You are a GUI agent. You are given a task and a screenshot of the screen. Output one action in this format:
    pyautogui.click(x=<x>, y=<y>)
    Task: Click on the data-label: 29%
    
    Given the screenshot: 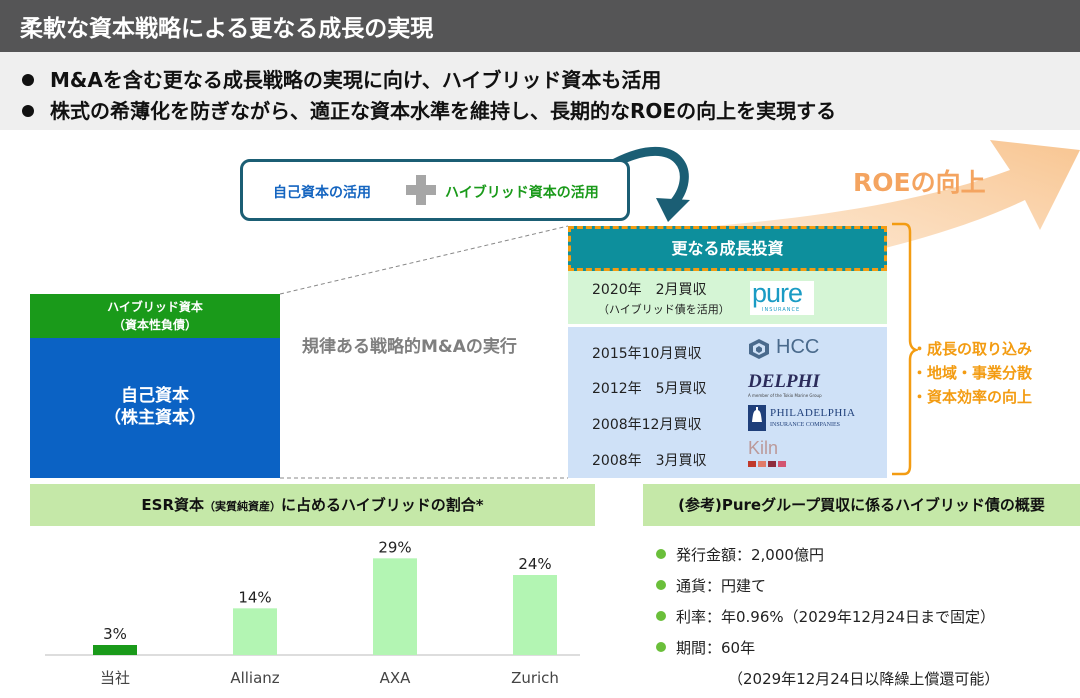 What is the action you would take?
    pyautogui.click(x=394, y=547)
    